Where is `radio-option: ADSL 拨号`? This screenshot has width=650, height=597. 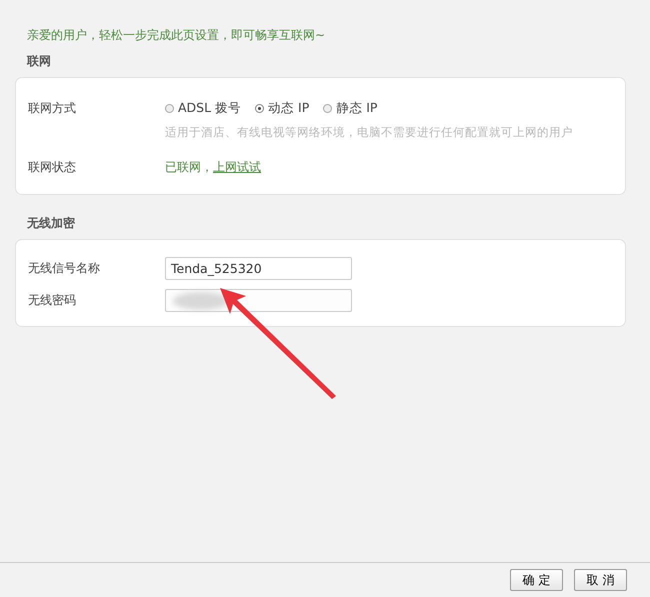 radio-option: ADSL 拨号 is located at coordinates (203, 108).